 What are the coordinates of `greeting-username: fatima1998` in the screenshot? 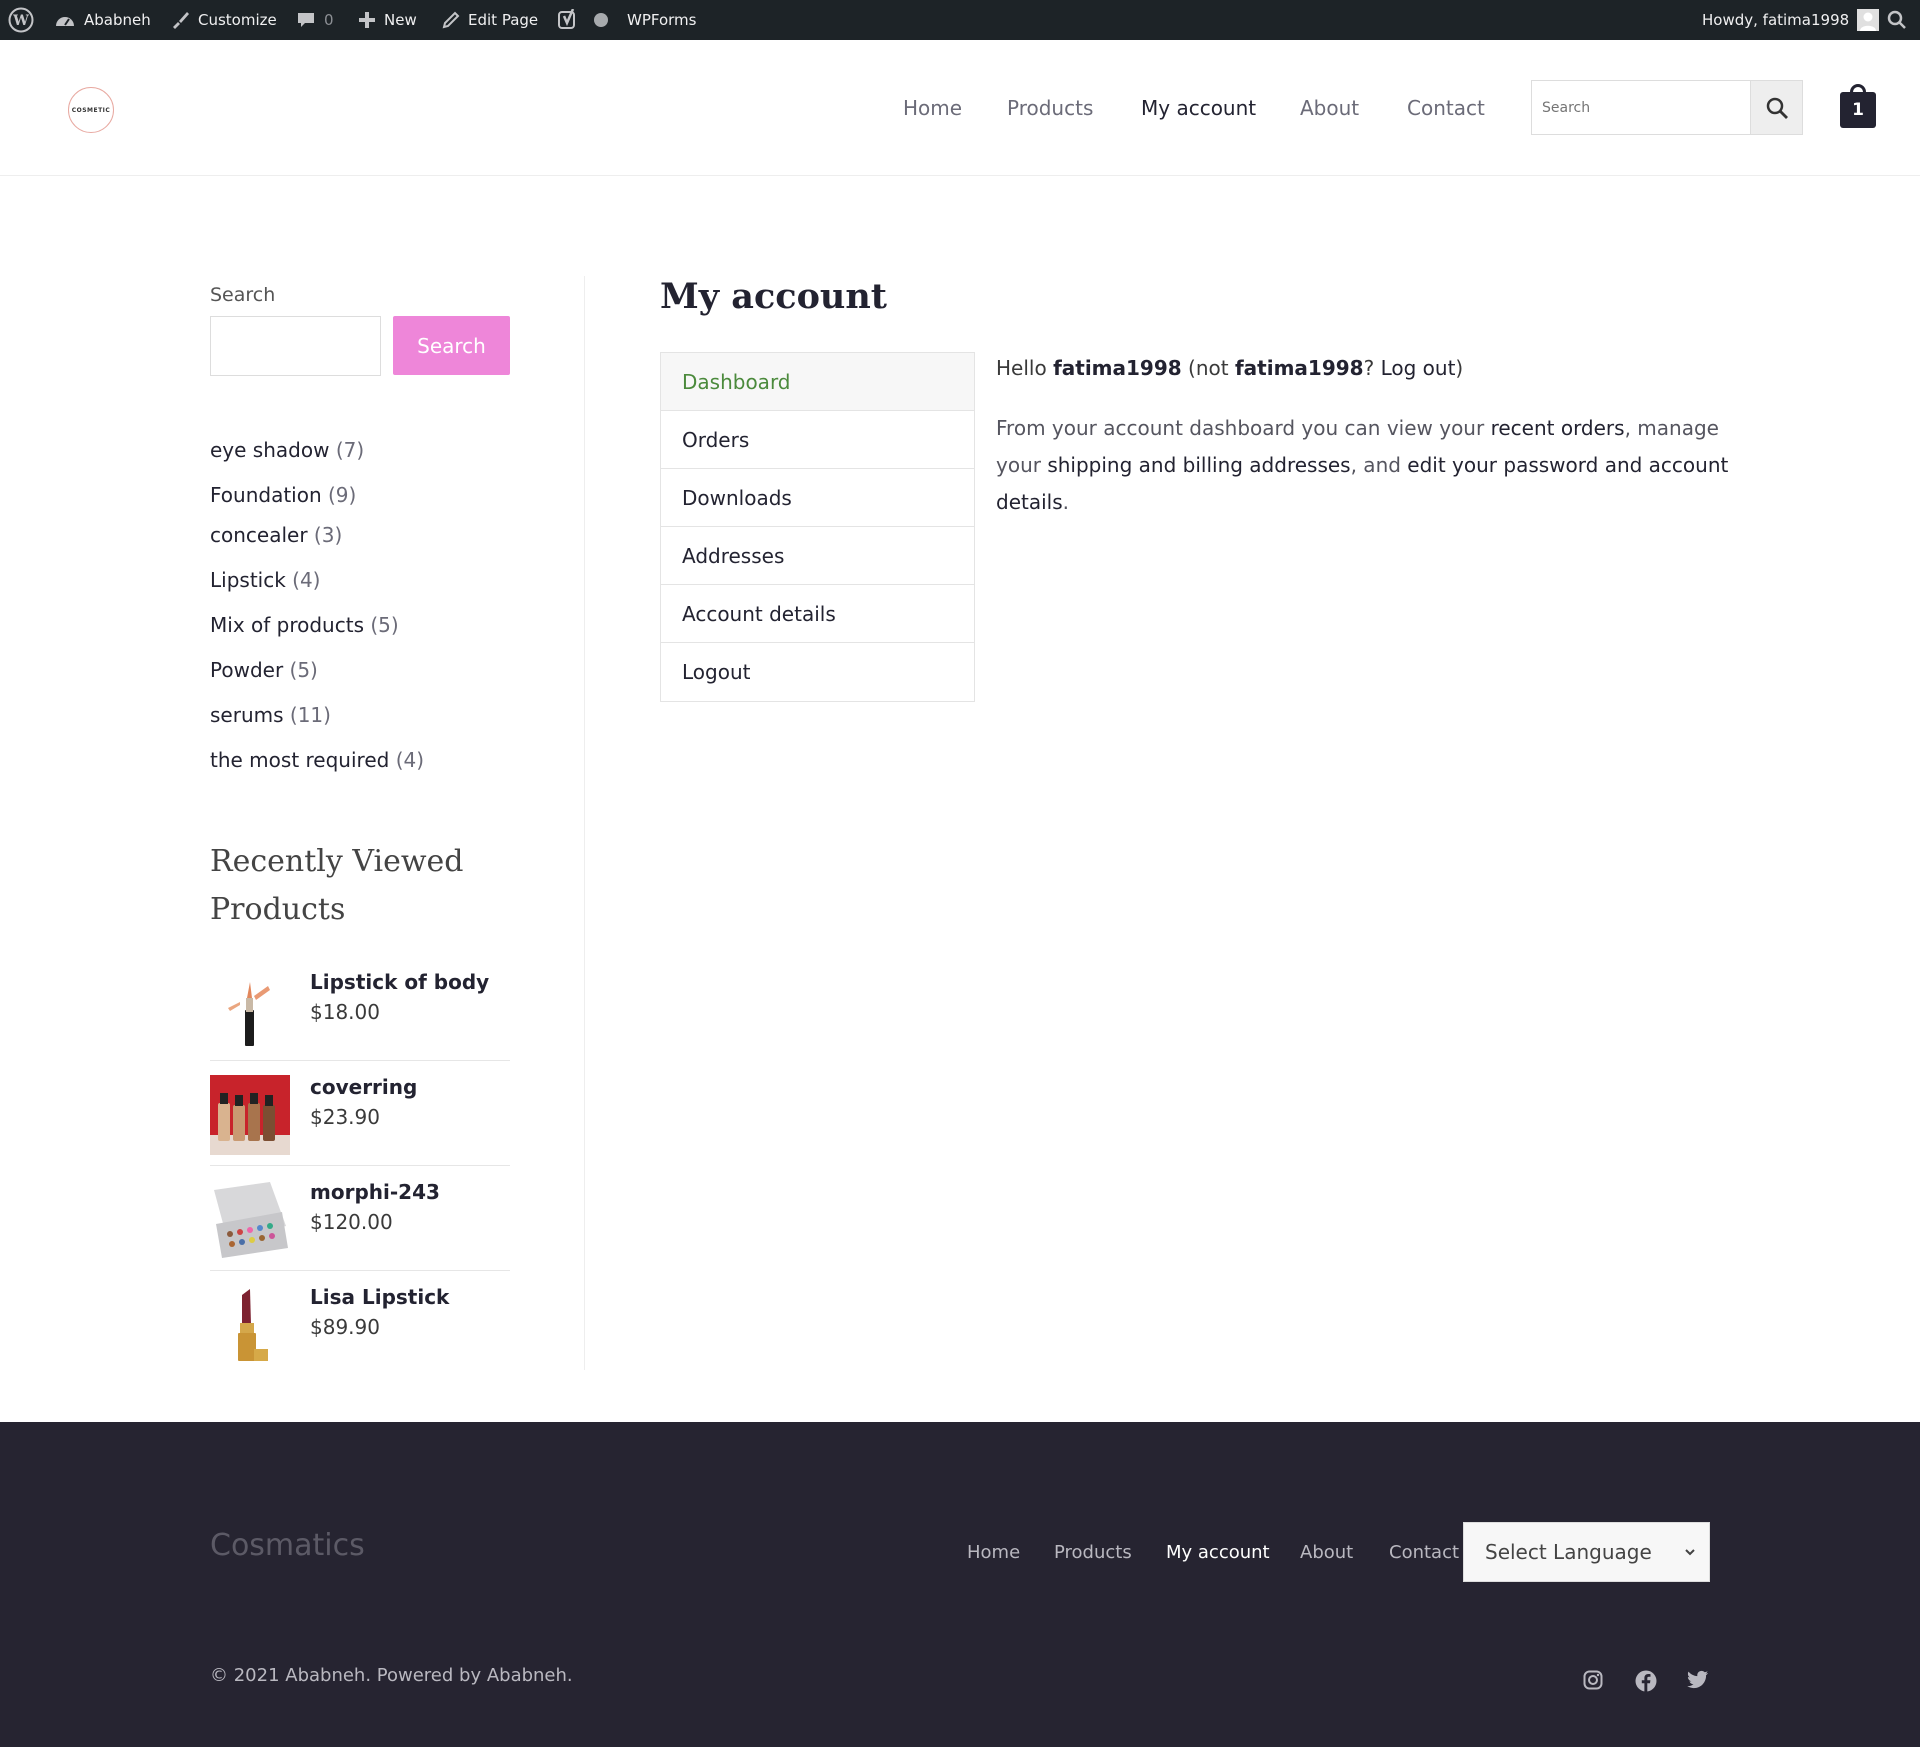 It's located at (1117, 368).